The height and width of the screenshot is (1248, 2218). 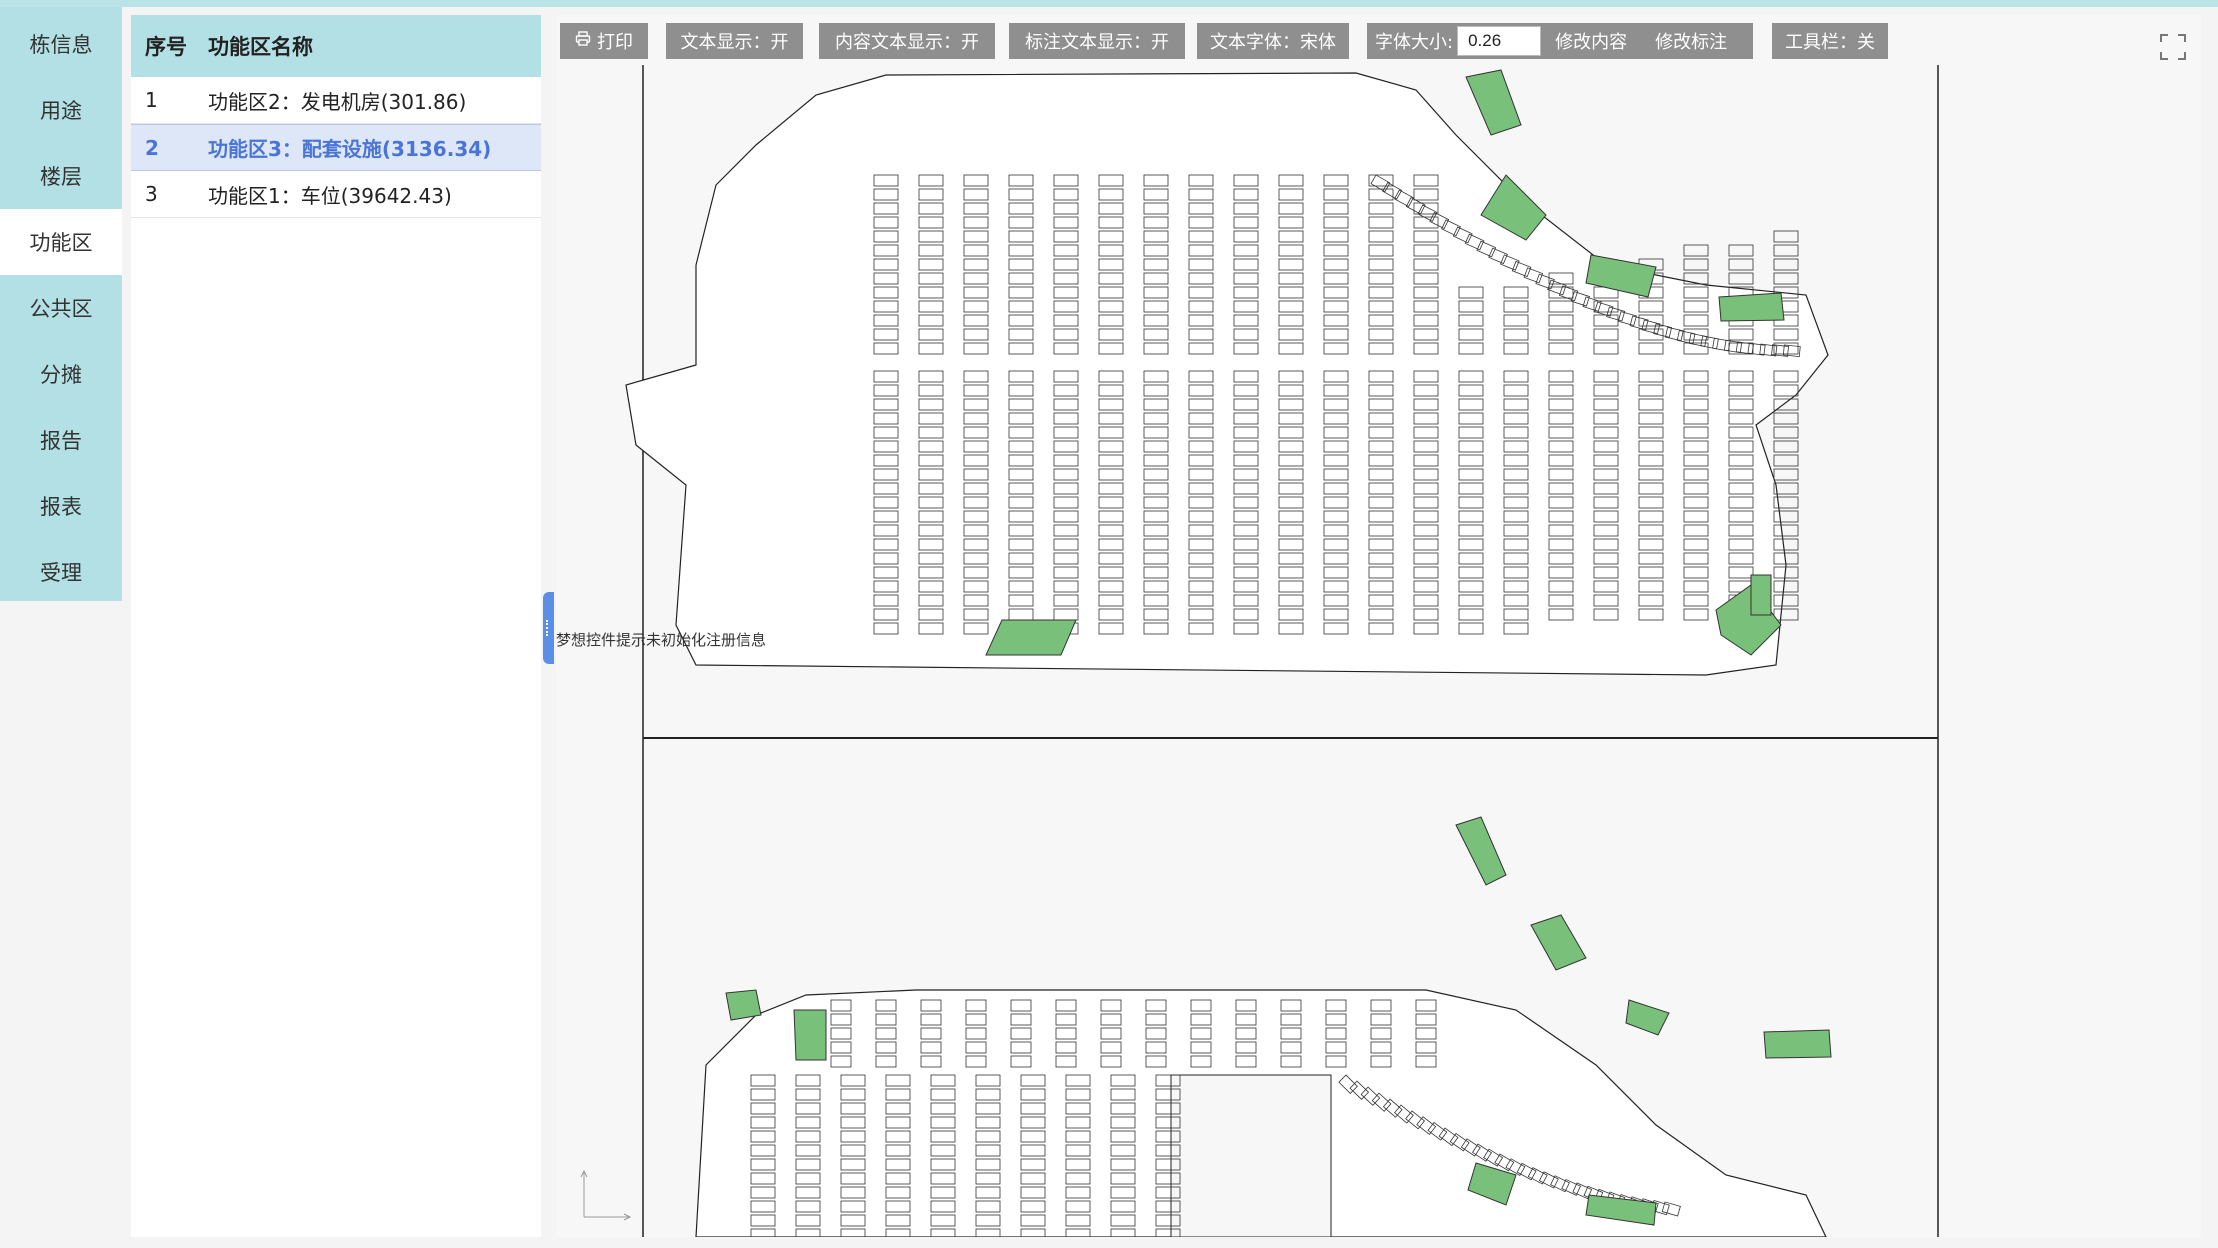 What do you see at coordinates (1273, 41) in the screenshot?
I see `text-font-button: 文本字体：宋体` at bounding box center [1273, 41].